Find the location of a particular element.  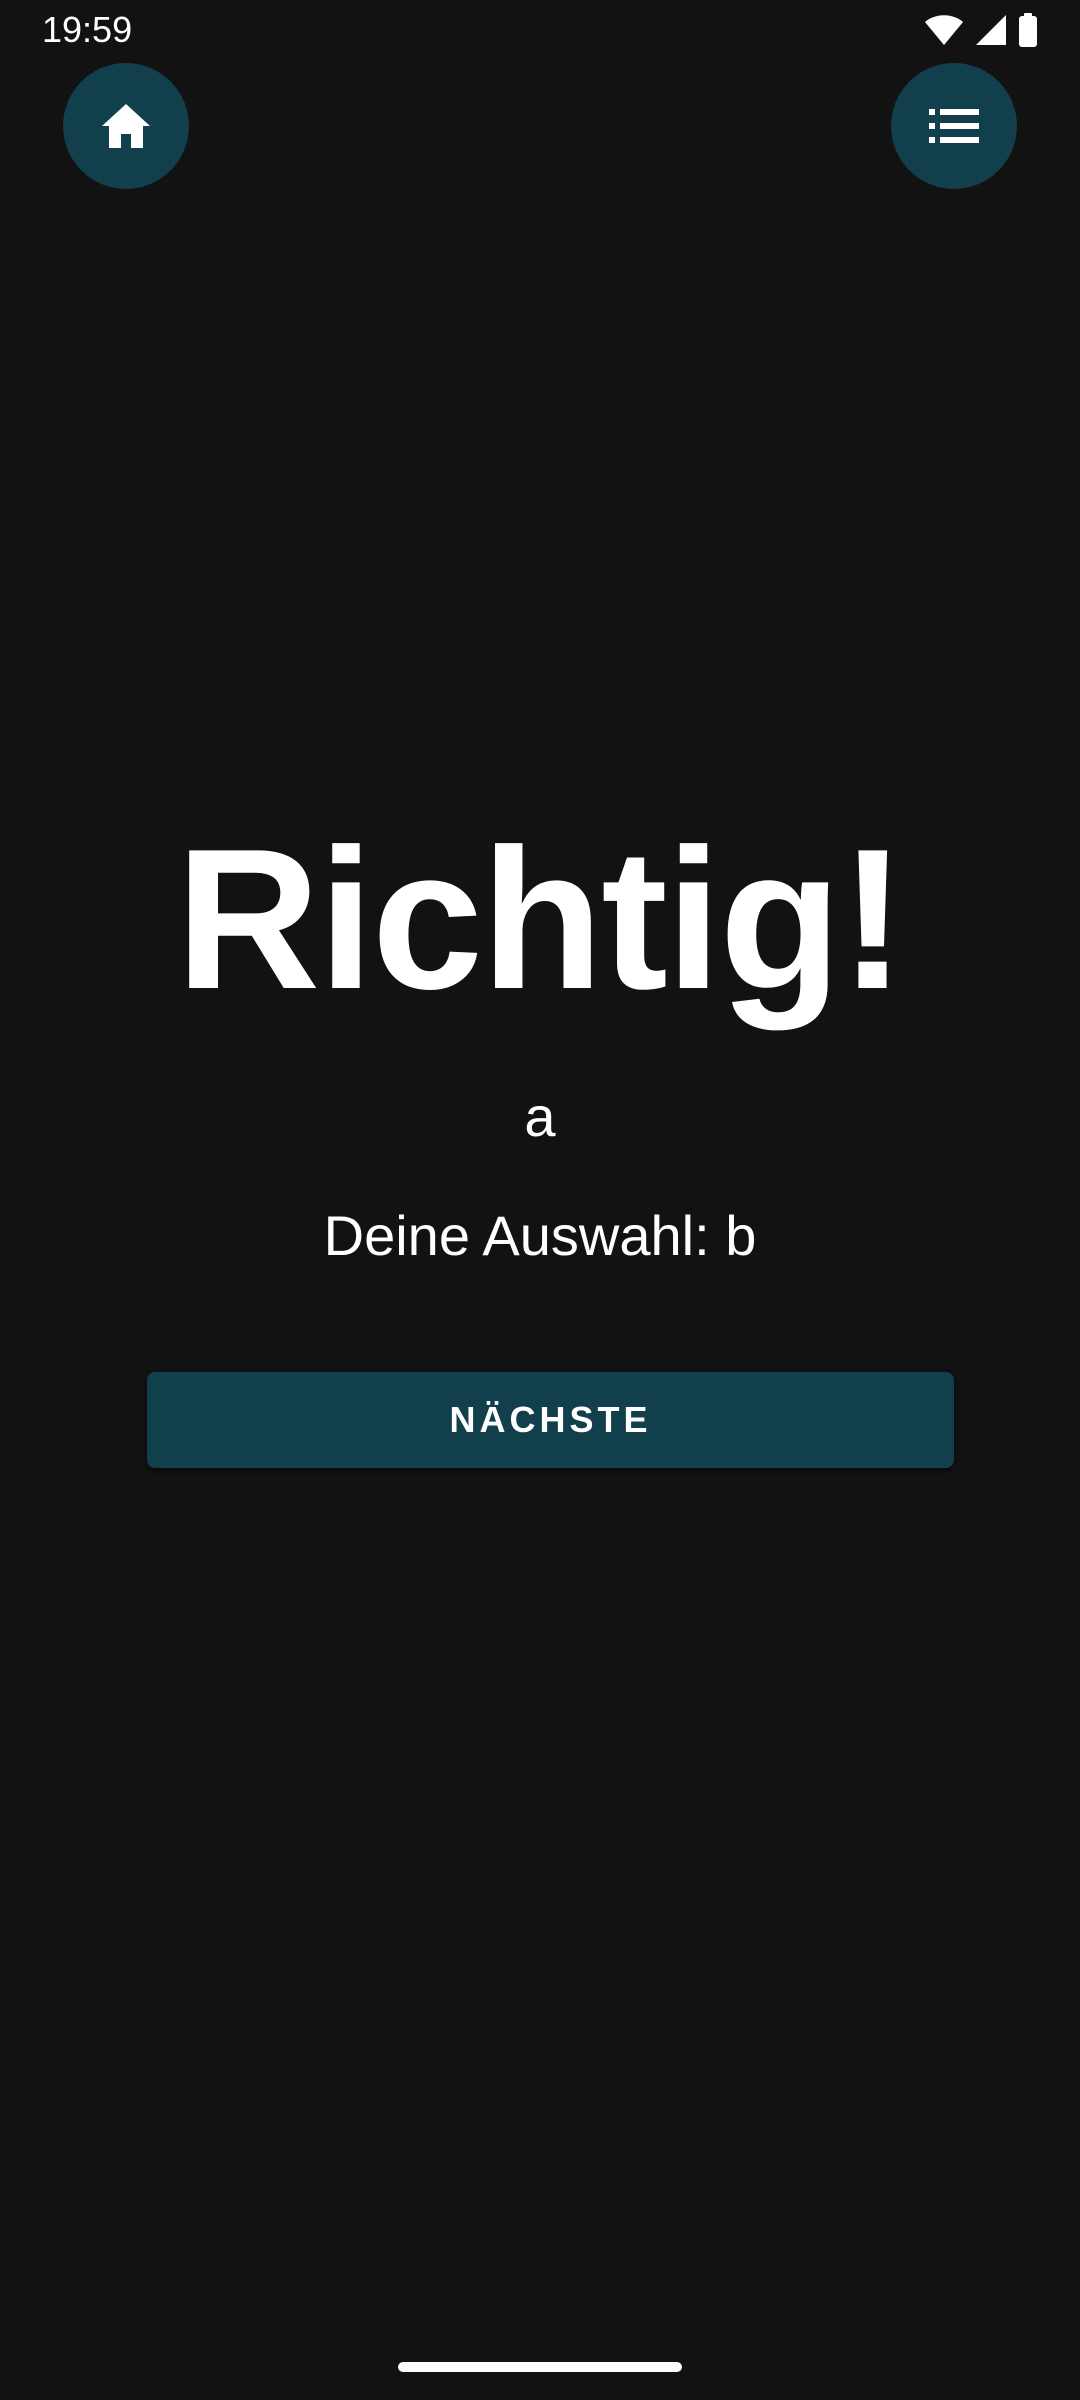

result-title: Richtig! is located at coordinates (540, 919).